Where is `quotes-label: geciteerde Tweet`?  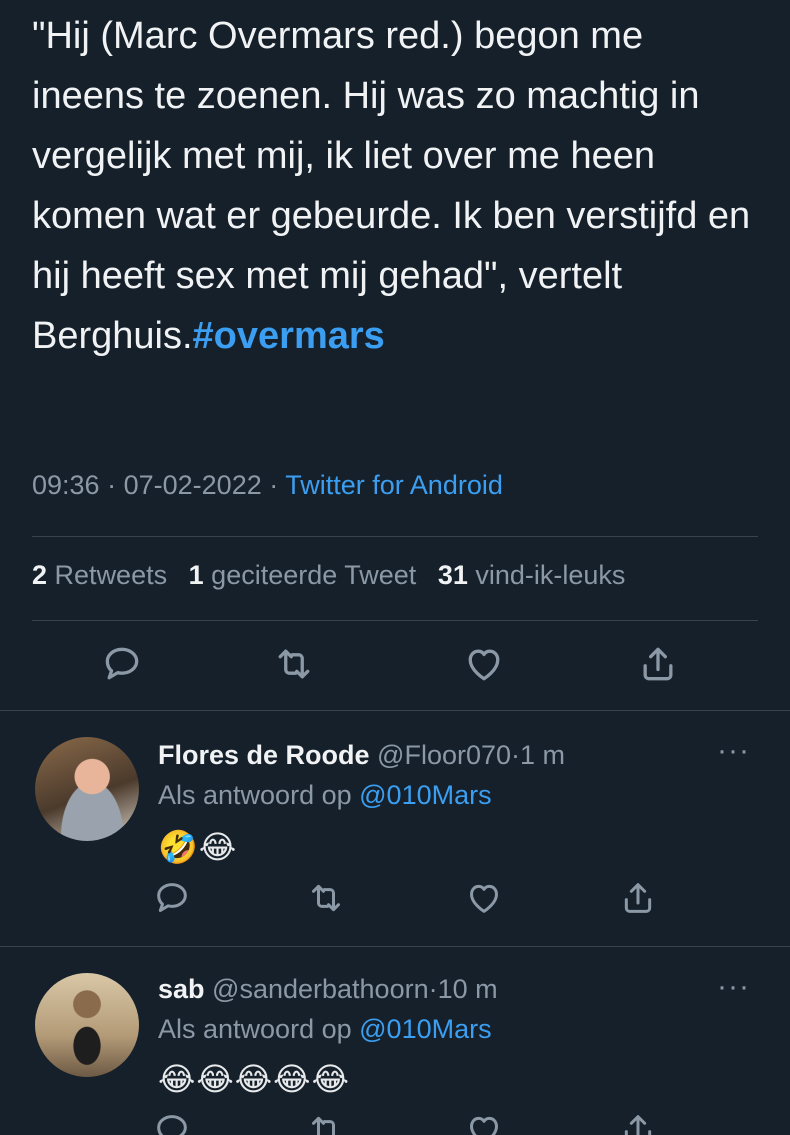
quotes-label: geciteerde Tweet is located at coordinates (314, 575).